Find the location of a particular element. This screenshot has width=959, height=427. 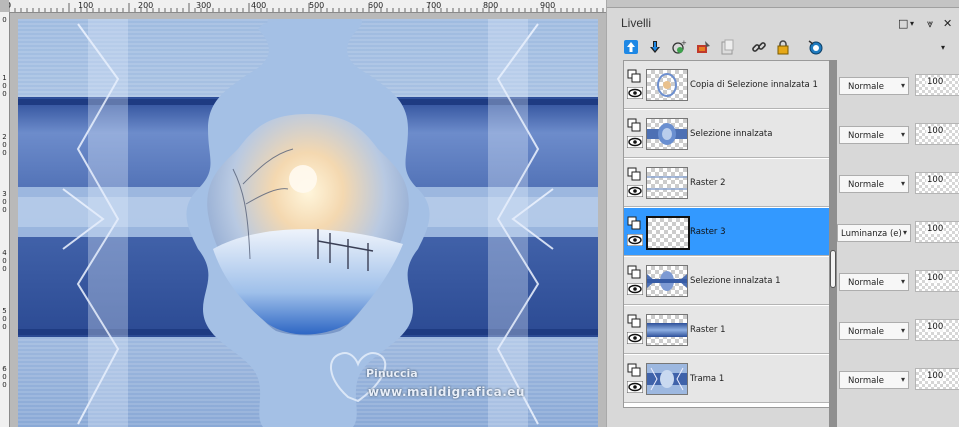

layer-row-selected: Raster 3 is located at coordinates (727, 232).